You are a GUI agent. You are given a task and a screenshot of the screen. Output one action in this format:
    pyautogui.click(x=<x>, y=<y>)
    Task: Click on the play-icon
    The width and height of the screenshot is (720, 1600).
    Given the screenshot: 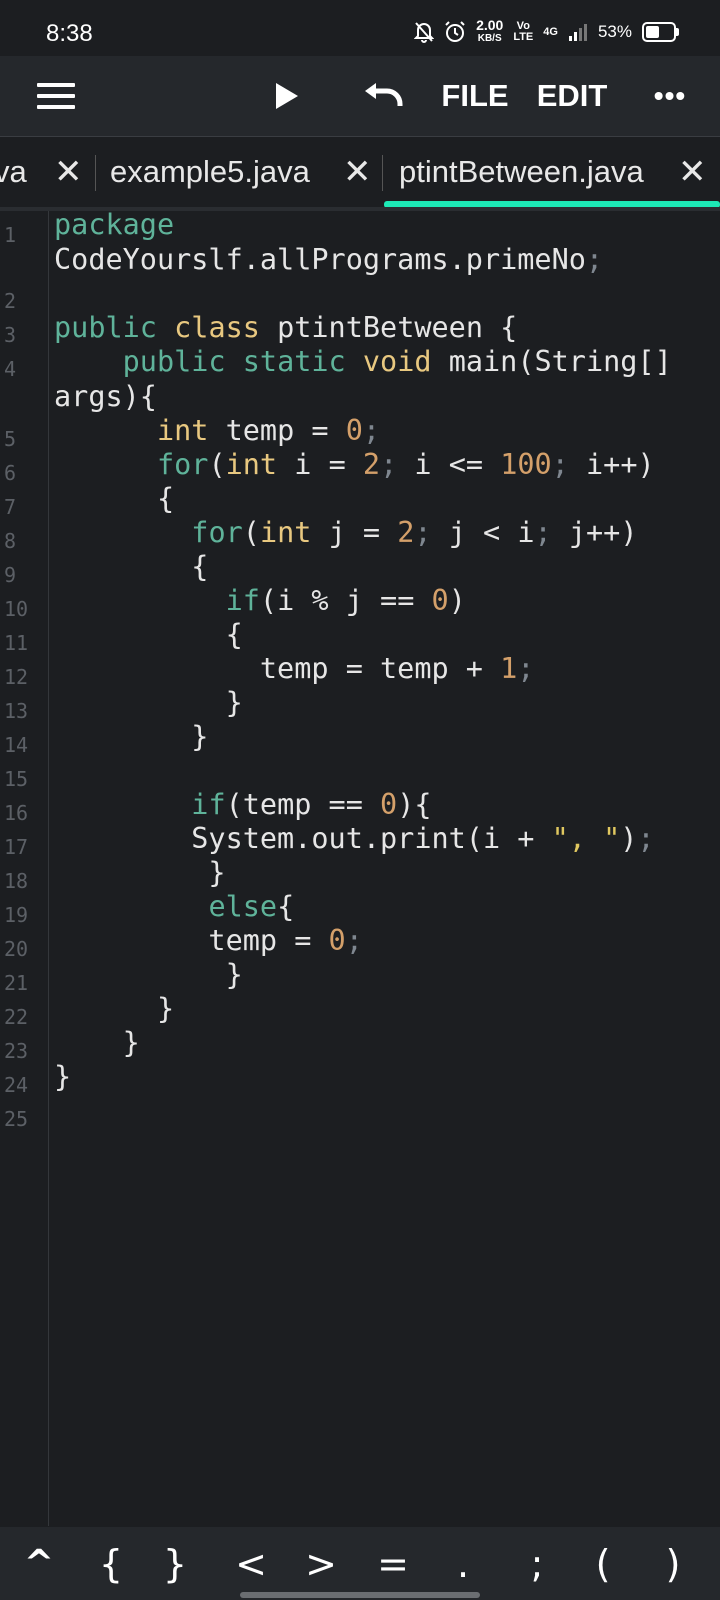 What is the action you would take?
    pyautogui.click(x=287, y=96)
    